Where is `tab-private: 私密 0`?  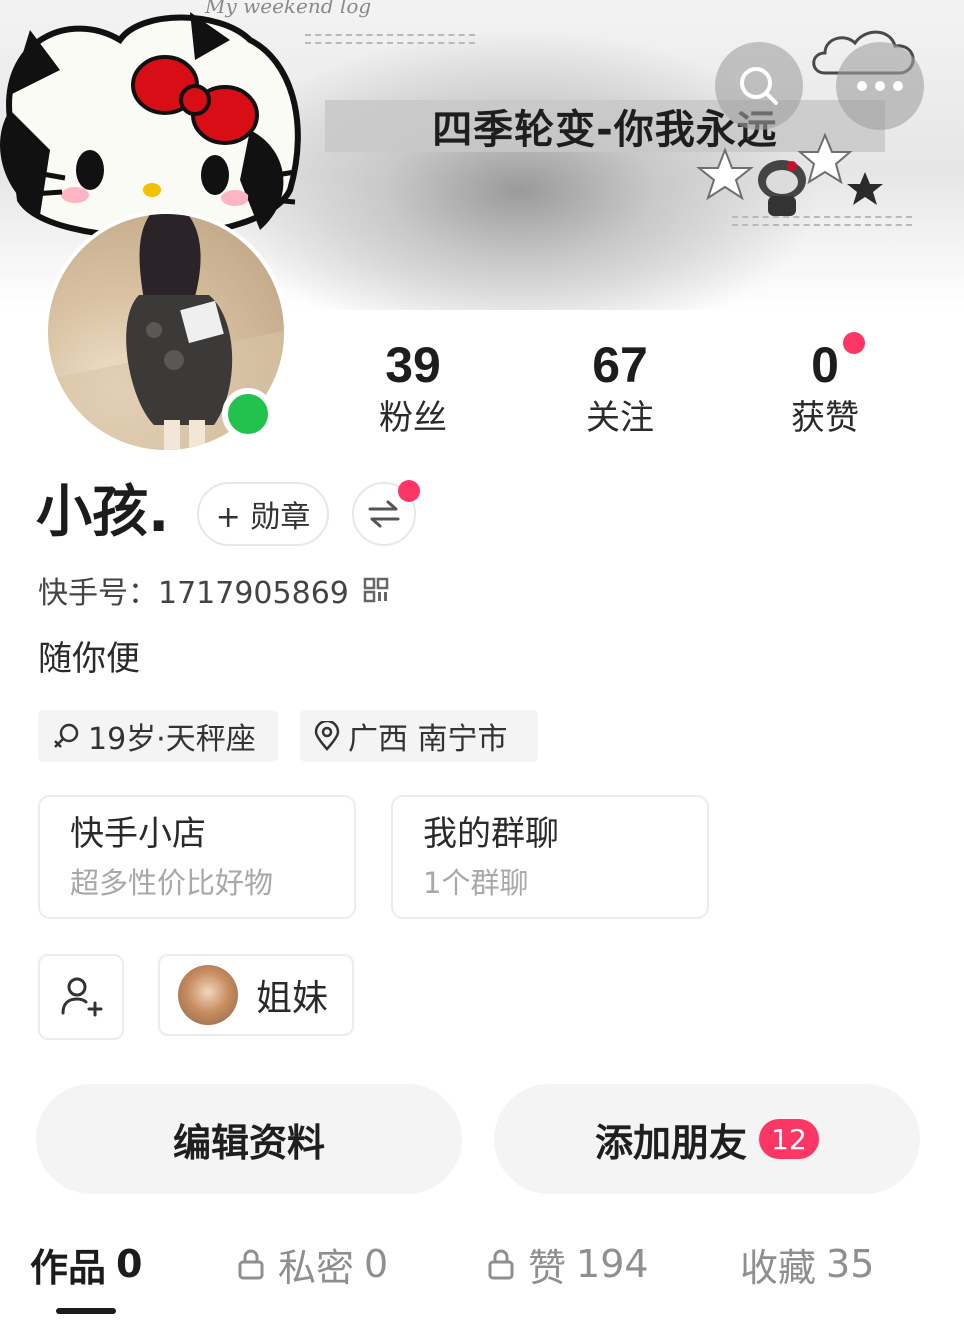 tab-private: 私密 0 is located at coordinates (312, 1264).